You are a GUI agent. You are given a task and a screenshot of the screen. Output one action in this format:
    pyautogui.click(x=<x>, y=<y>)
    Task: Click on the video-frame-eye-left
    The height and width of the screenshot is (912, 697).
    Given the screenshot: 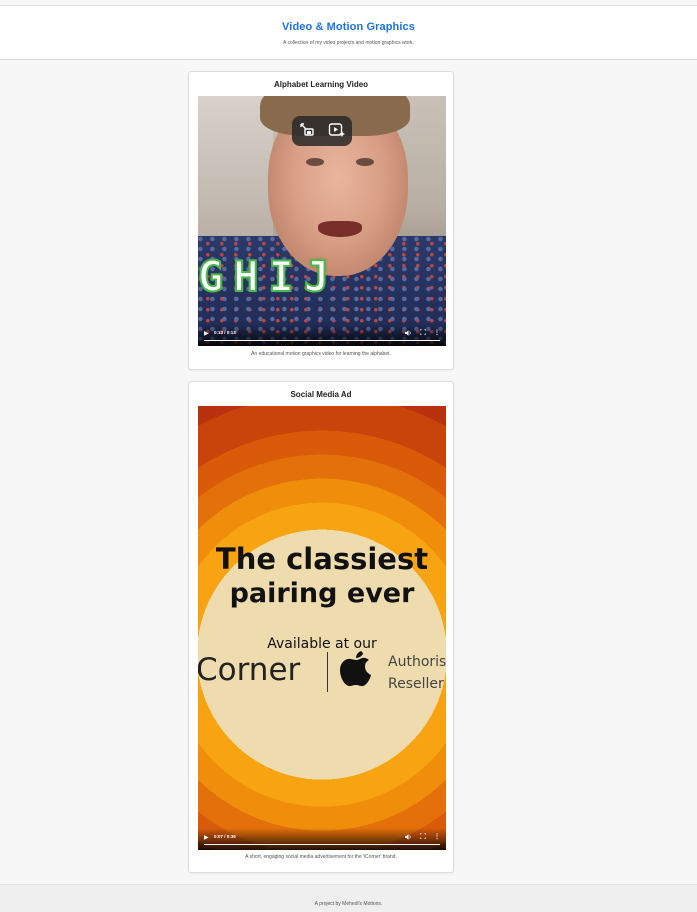 What is the action you would take?
    pyautogui.click(x=315, y=162)
    